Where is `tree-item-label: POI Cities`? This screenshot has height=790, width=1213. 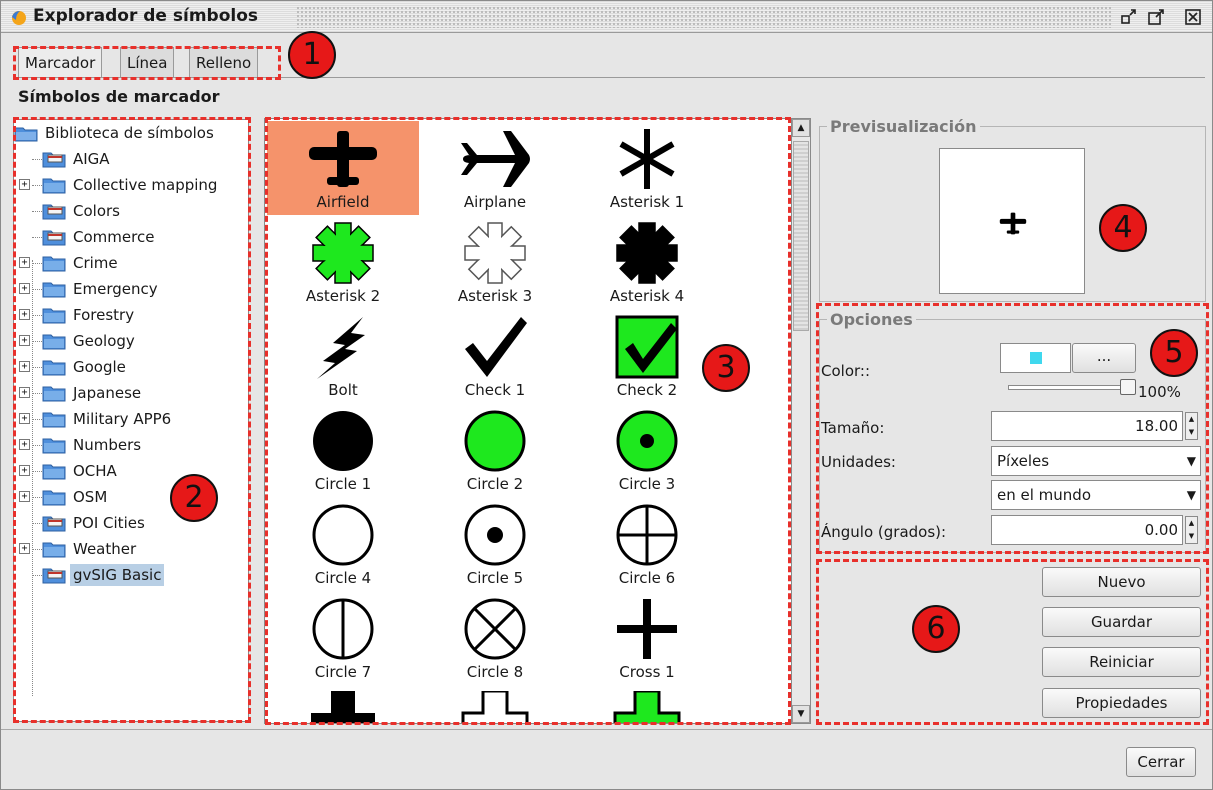 tree-item-label: POI Cities is located at coordinates (109, 523).